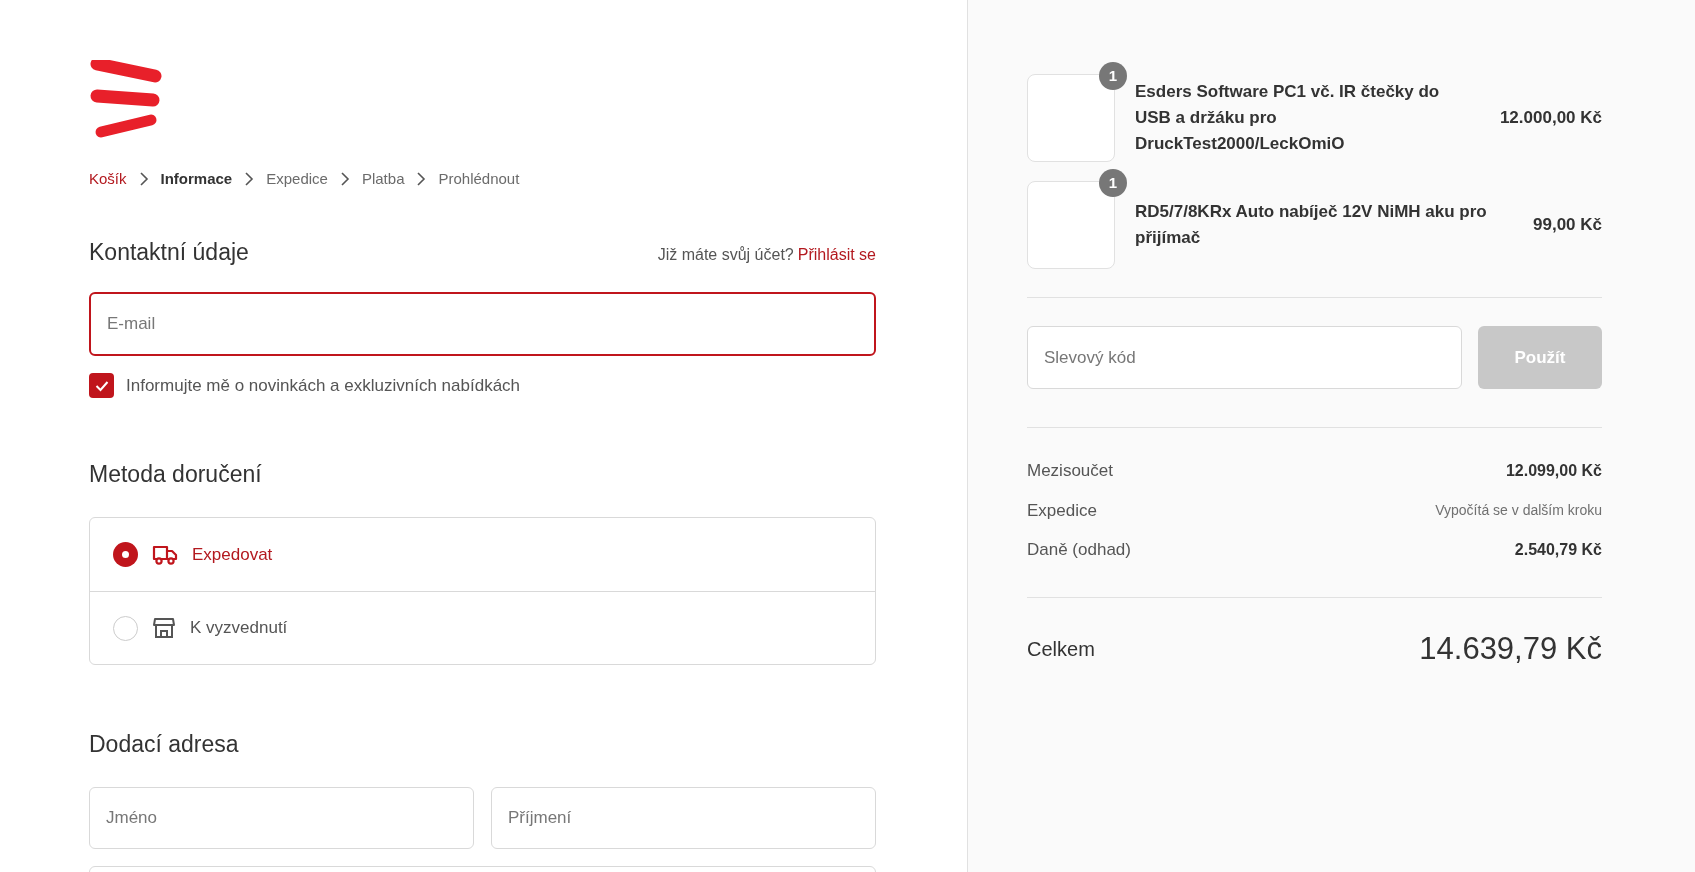  What do you see at coordinates (482, 627) in the screenshot?
I see `delivery-option: K vyzvednutí` at bounding box center [482, 627].